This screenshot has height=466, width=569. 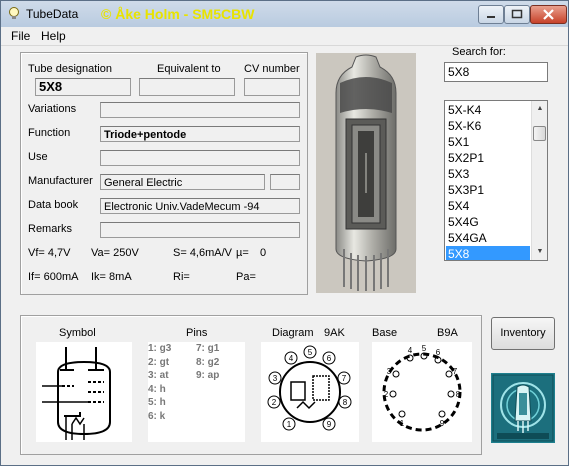 What do you see at coordinates (488, 126) in the screenshot?
I see `list-item: 5X-K6` at bounding box center [488, 126].